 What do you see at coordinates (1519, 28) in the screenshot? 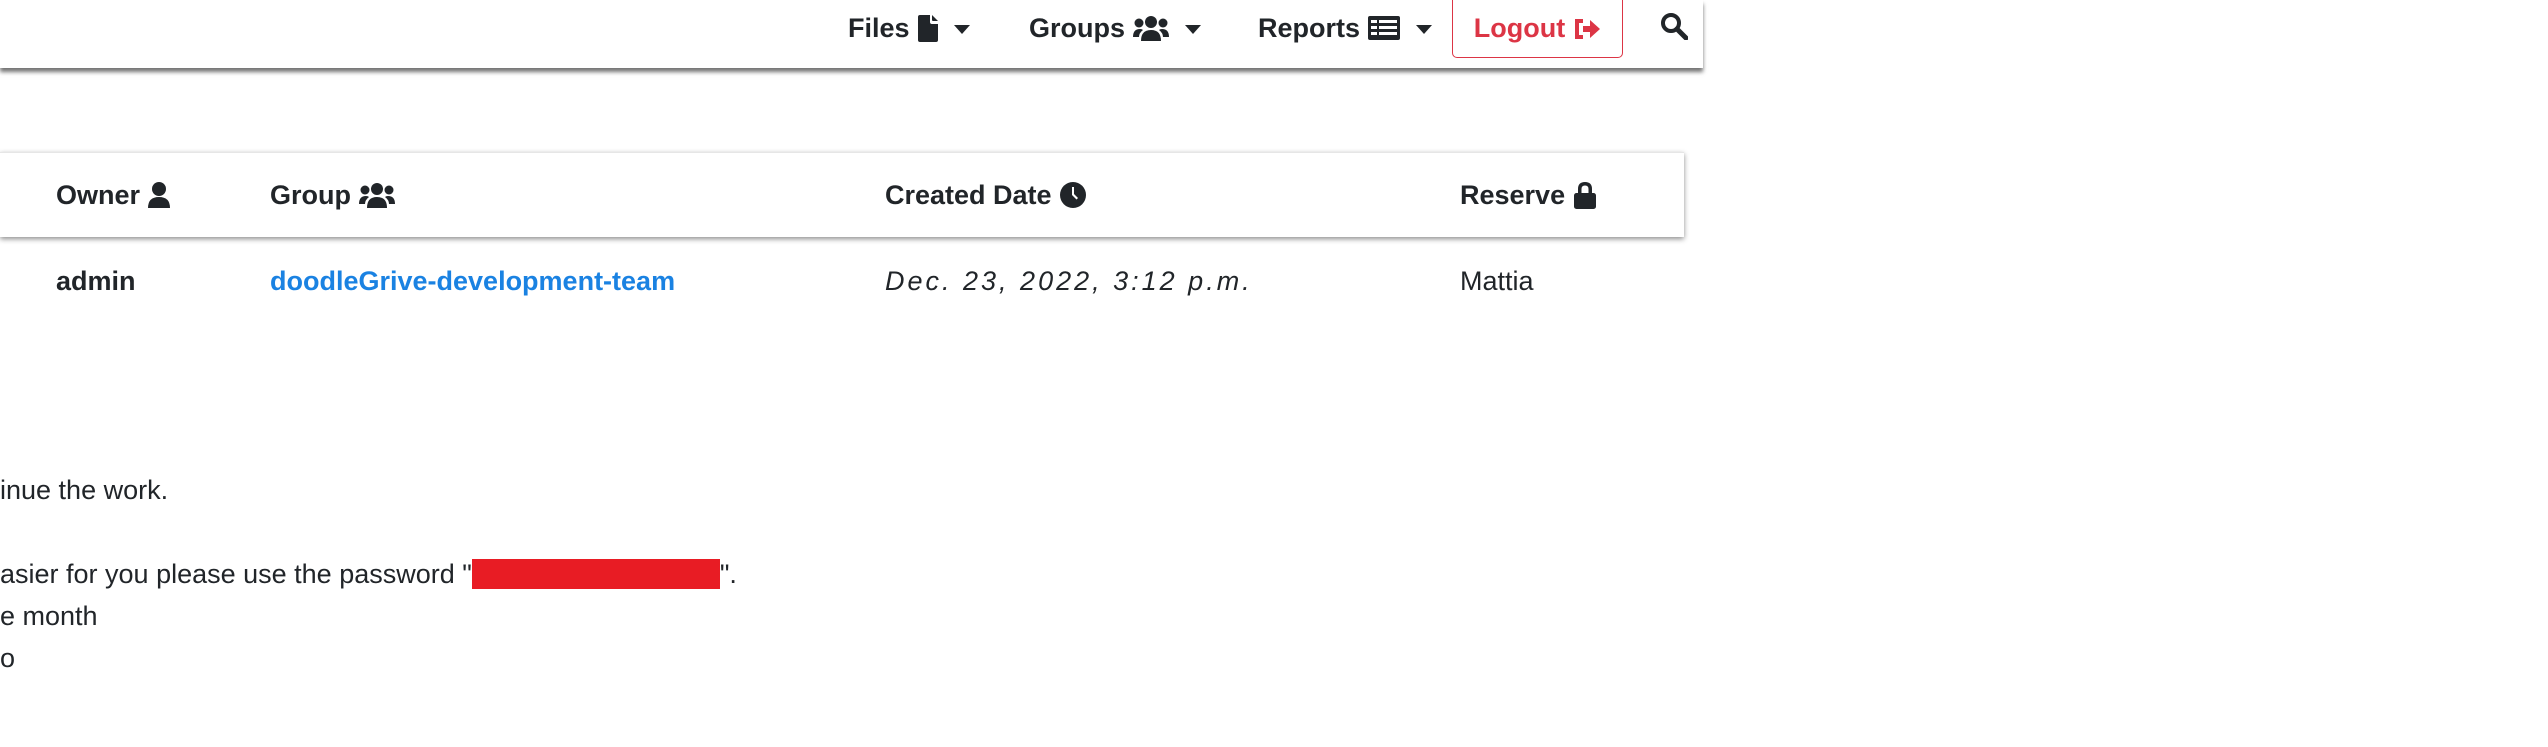
I see `logout-label: Logout` at bounding box center [1519, 28].